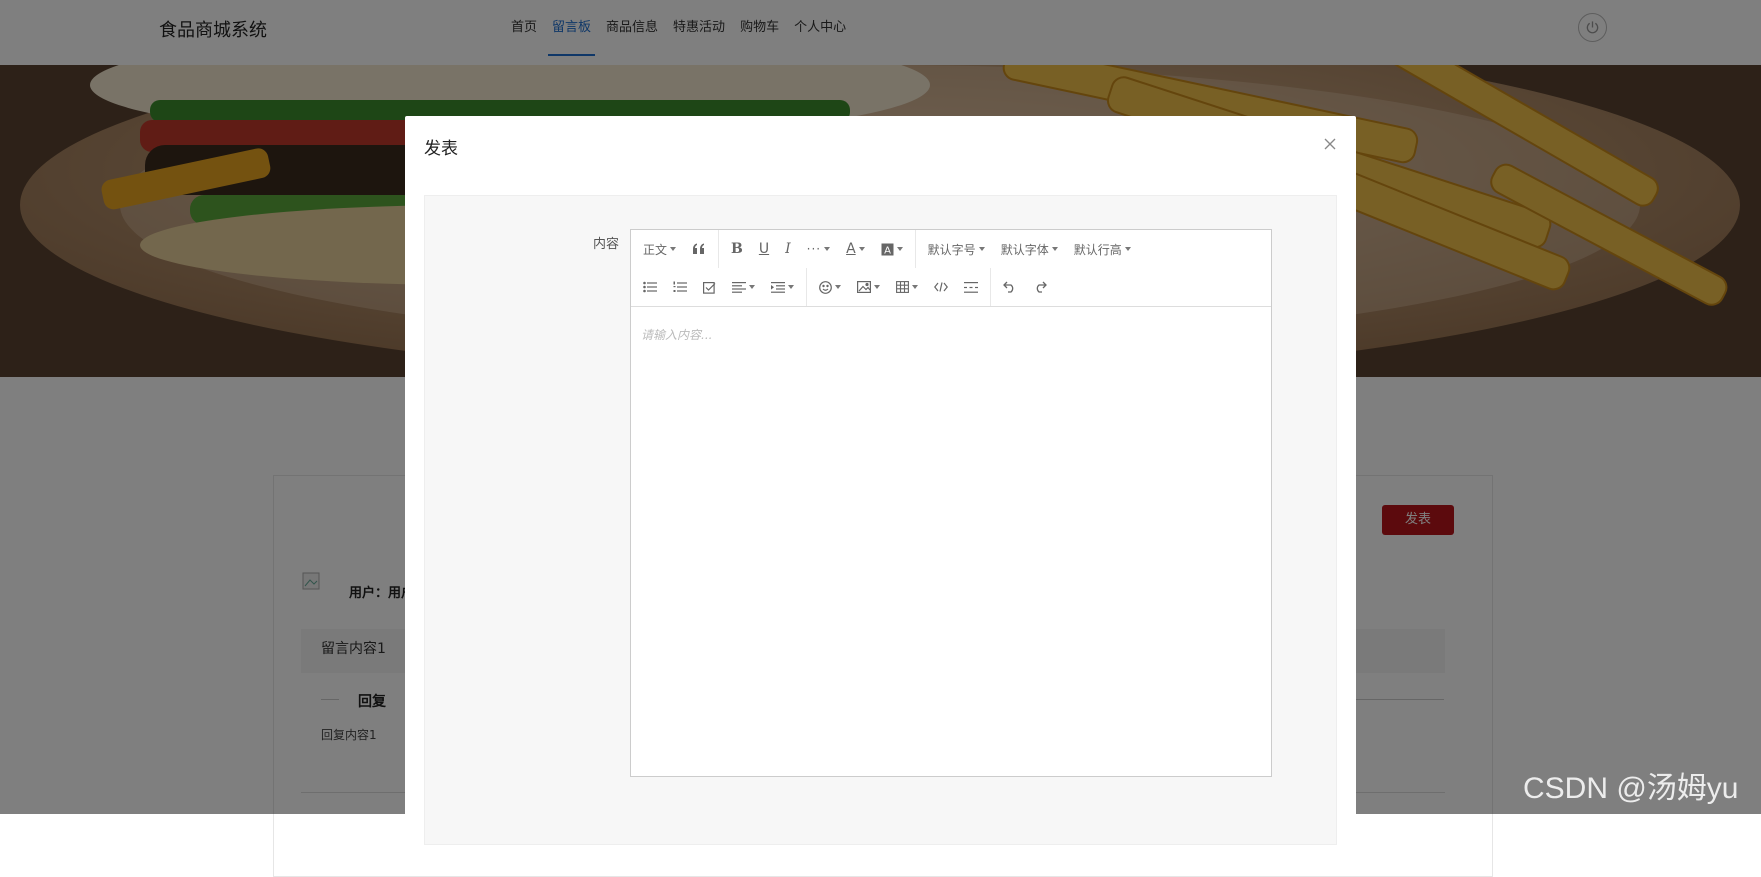  What do you see at coordinates (1040, 287) in the screenshot?
I see `redo-icon` at bounding box center [1040, 287].